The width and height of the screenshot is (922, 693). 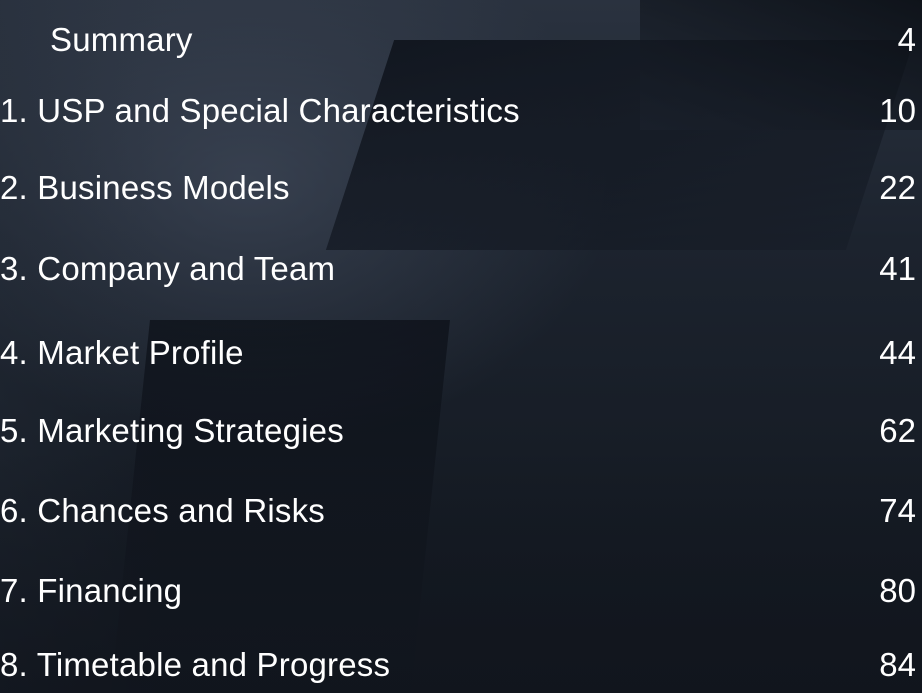 I want to click on toc-entry-page: 74, so click(x=897, y=510).